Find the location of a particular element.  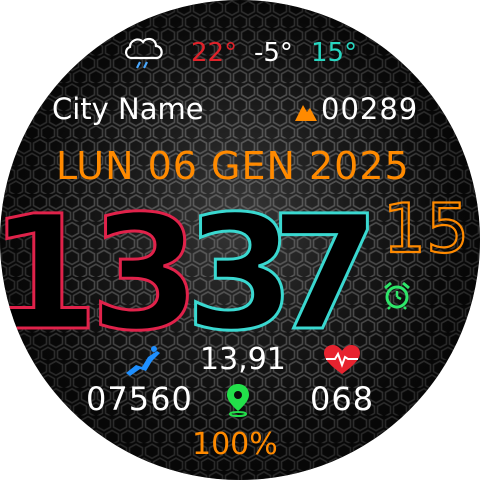

battery-percentage: 100% is located at coordinates (235, 445).